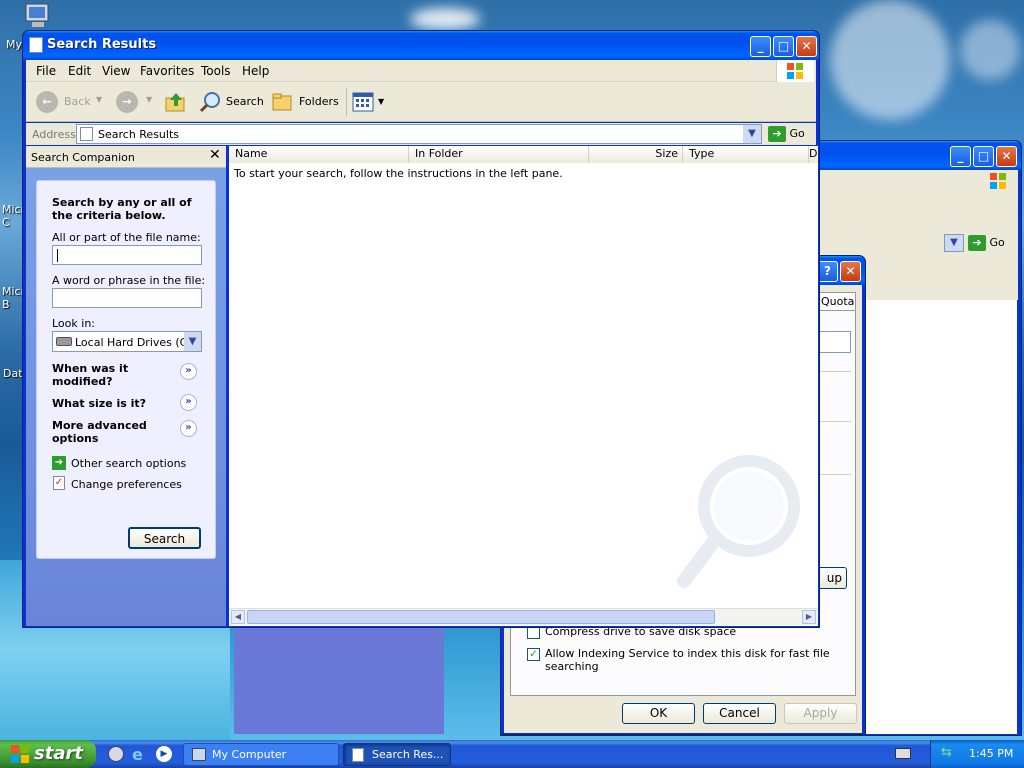 The width and height of the screenshot is (1024, 768). I want to click on forward-arrow-icon: →, so click(127, 102).